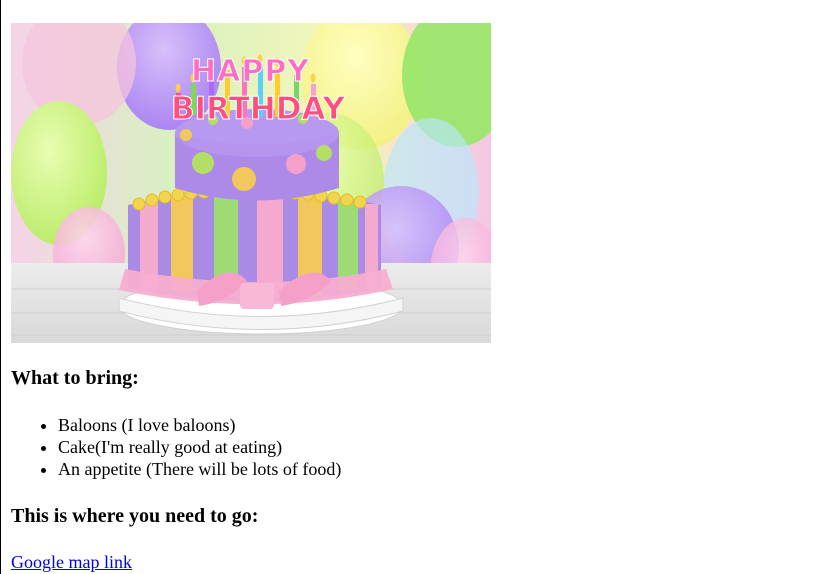 The height and width of the screenshot is (574, 819). Describe the element at coordinates (258, 109) in the screenshot. I see `cake-text-birthday: BIRTHDAY` at that location.